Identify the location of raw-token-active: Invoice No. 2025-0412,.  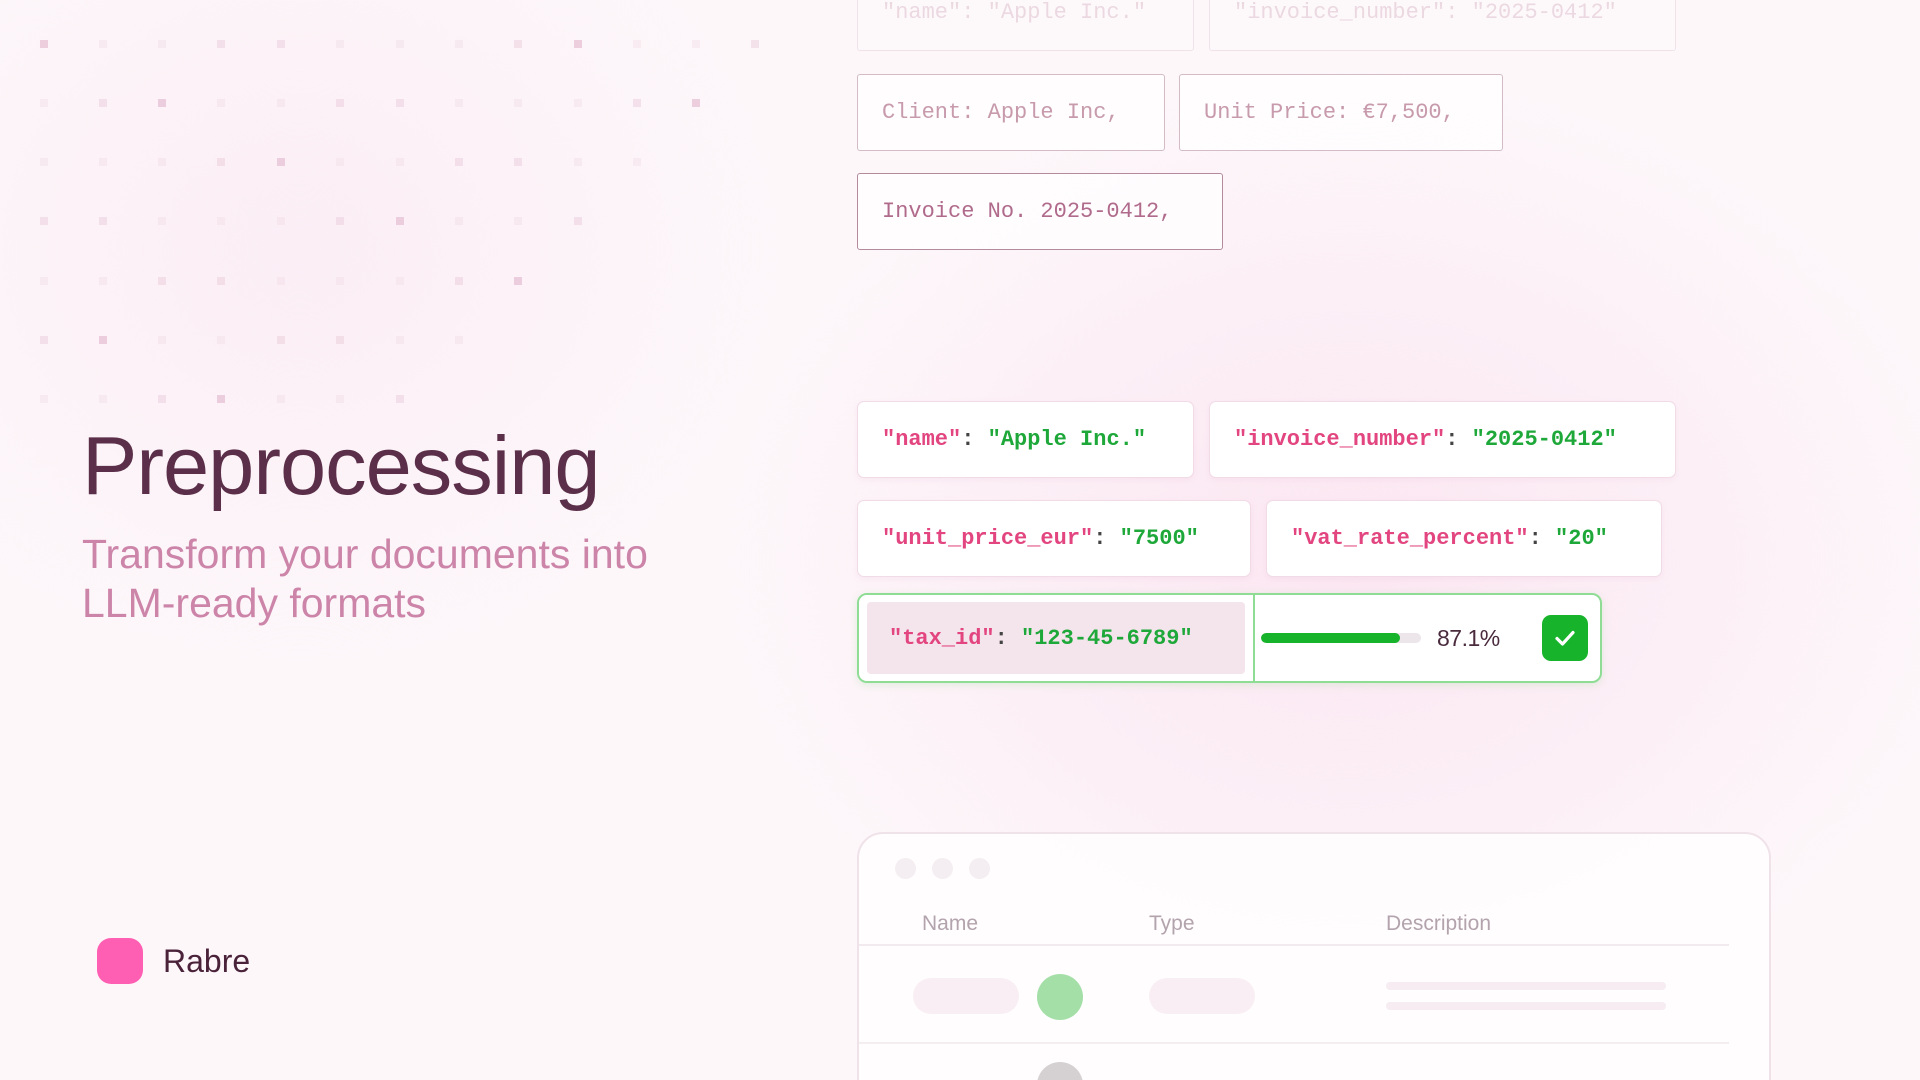
(1040, 211).